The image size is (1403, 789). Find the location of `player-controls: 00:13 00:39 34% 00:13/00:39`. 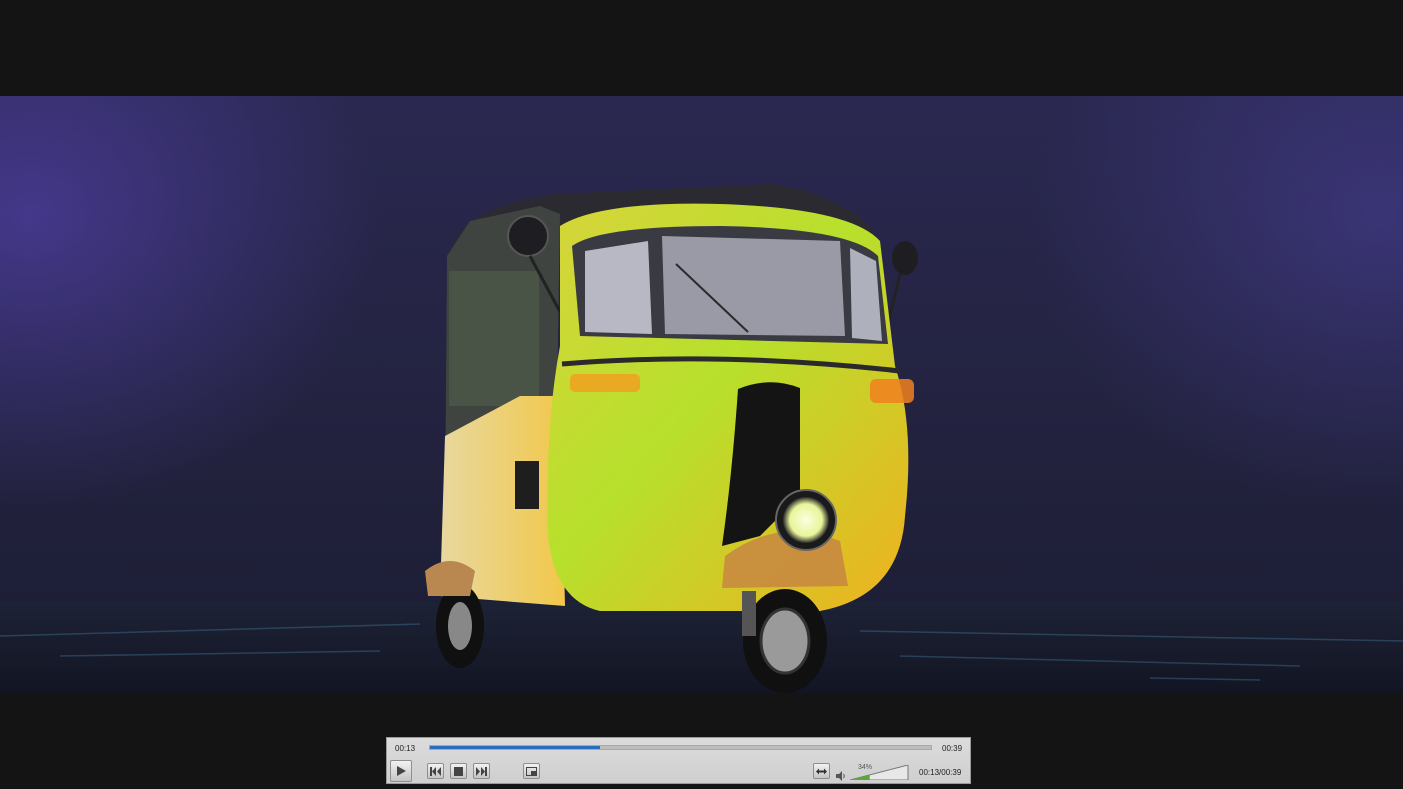

player-controls: 00:13 00:39 34% 00:13/00:39 is located at coordinates (678, 760).